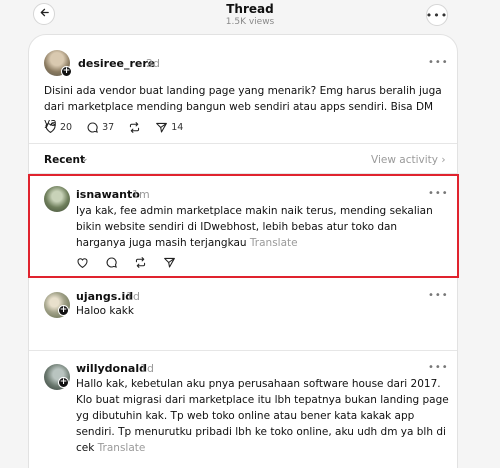 This screenshot has width=500, height=468. I want to click on comment-icon, so click(92, 127).